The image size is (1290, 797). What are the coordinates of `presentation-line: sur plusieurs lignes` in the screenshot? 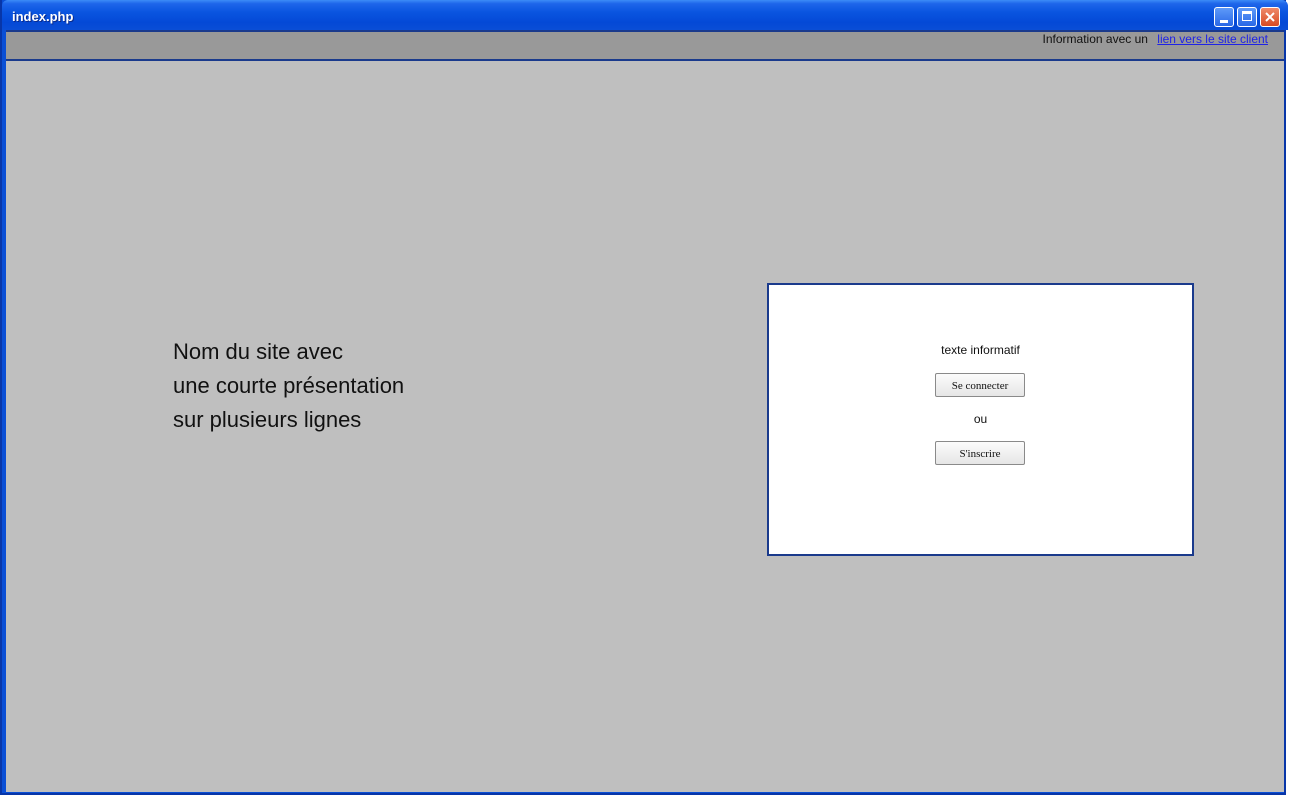 It's located at (267, 419).